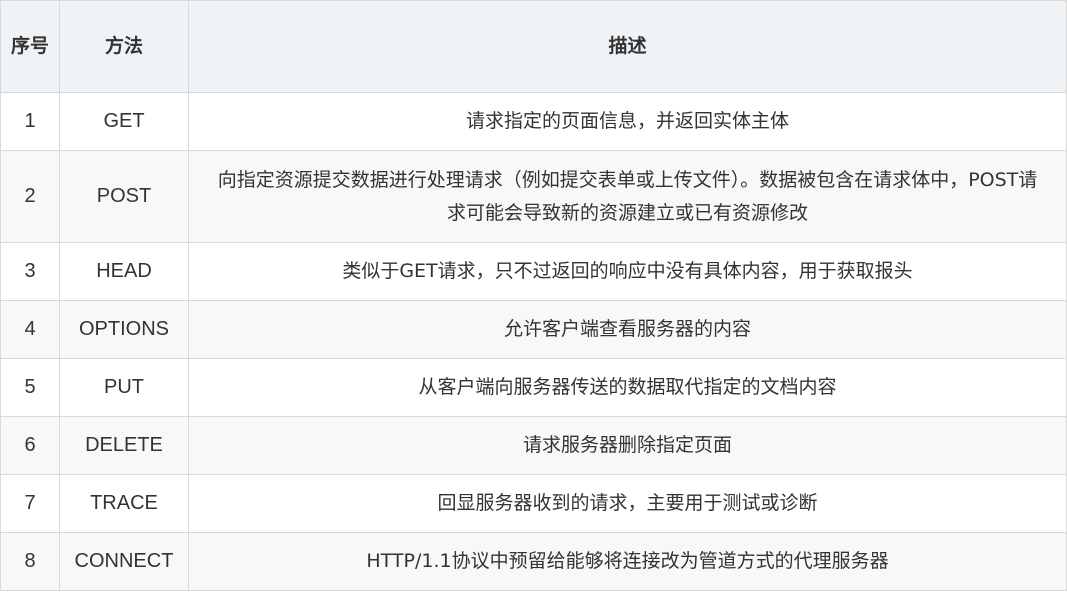  Describe the element at coordinates (627, 445) in the screenshot. I see `row-desc: 请求服务器删除指定页面` at that location.